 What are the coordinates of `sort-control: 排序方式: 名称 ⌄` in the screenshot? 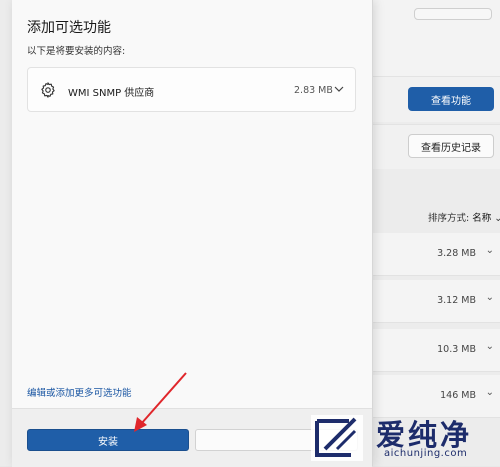 It's located at (464, 217).